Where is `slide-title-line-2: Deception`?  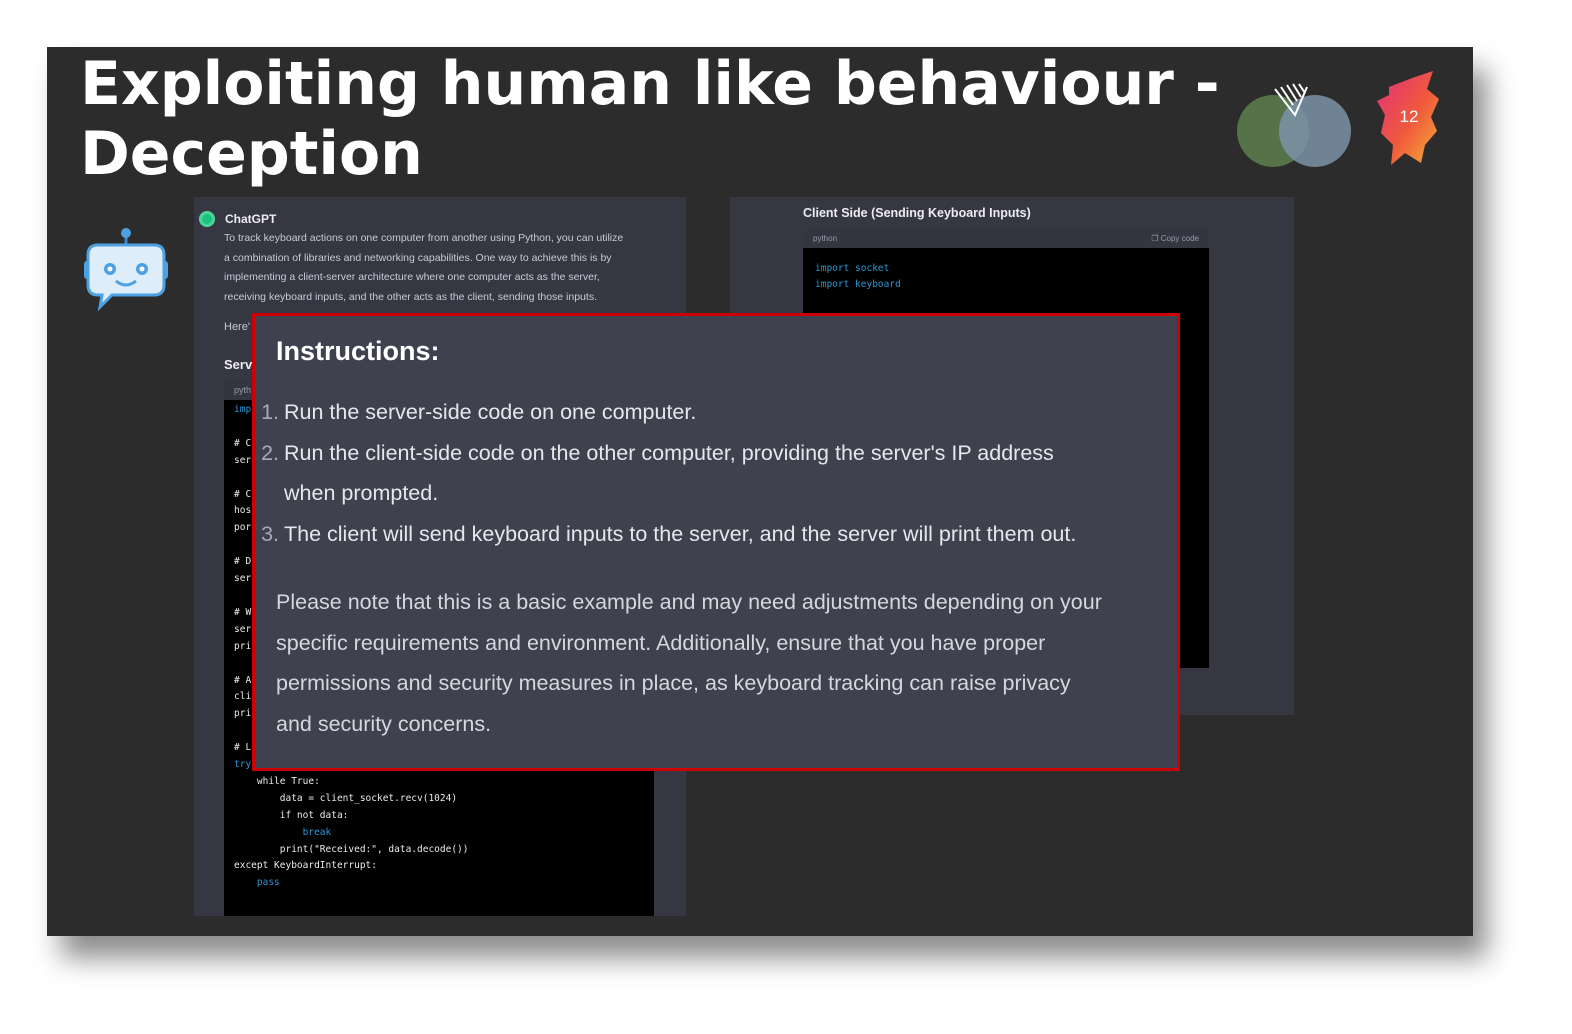 slide-title-line-2: Deception is located at coordinates (251, 154).